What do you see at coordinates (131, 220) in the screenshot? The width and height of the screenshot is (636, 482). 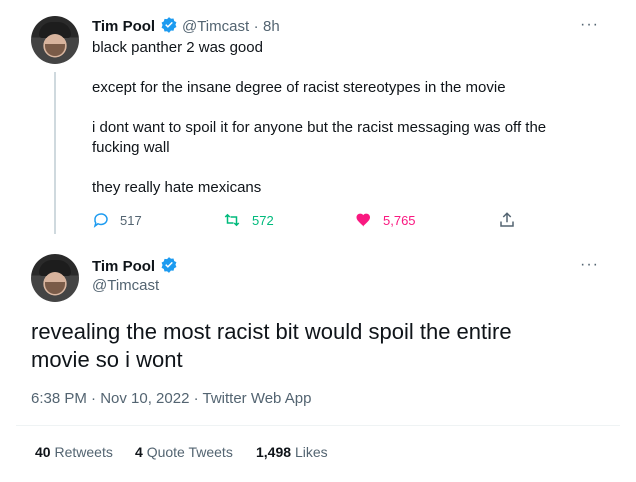 I see `reply-count: 517` at bounding box center [131, 220].